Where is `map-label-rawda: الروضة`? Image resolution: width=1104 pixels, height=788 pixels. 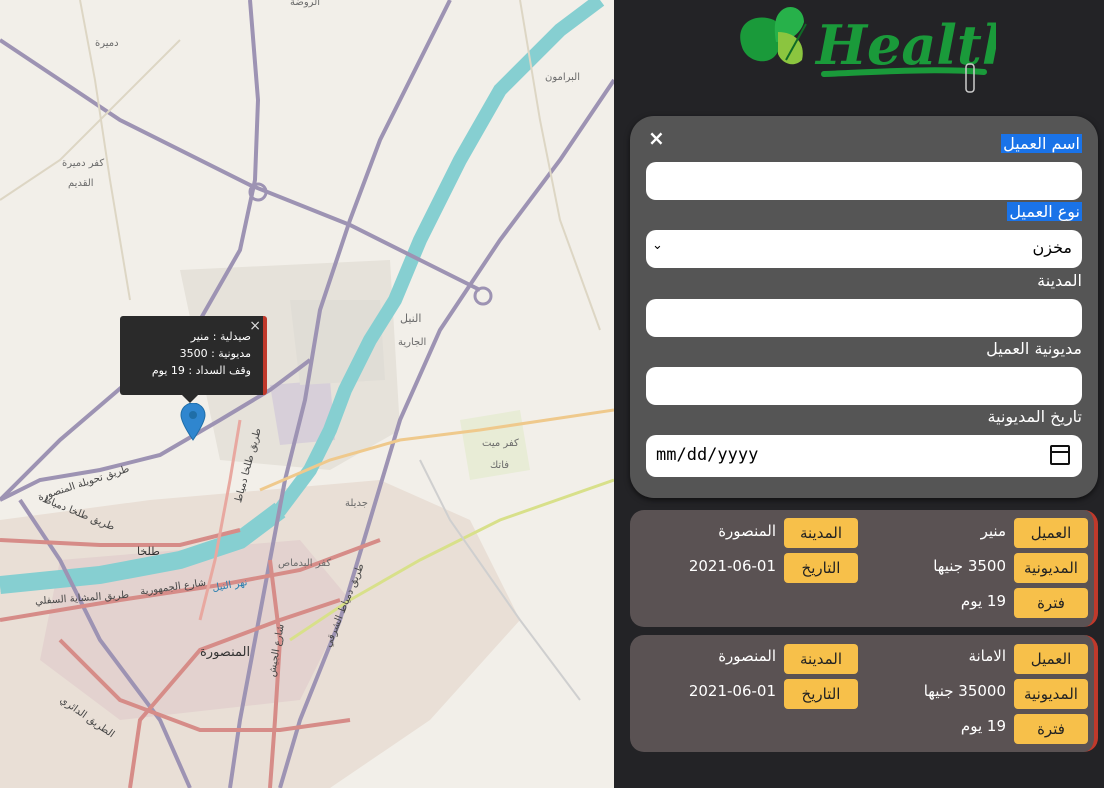 map-label-rawda: الروضة is located at coordinates (305, 4).